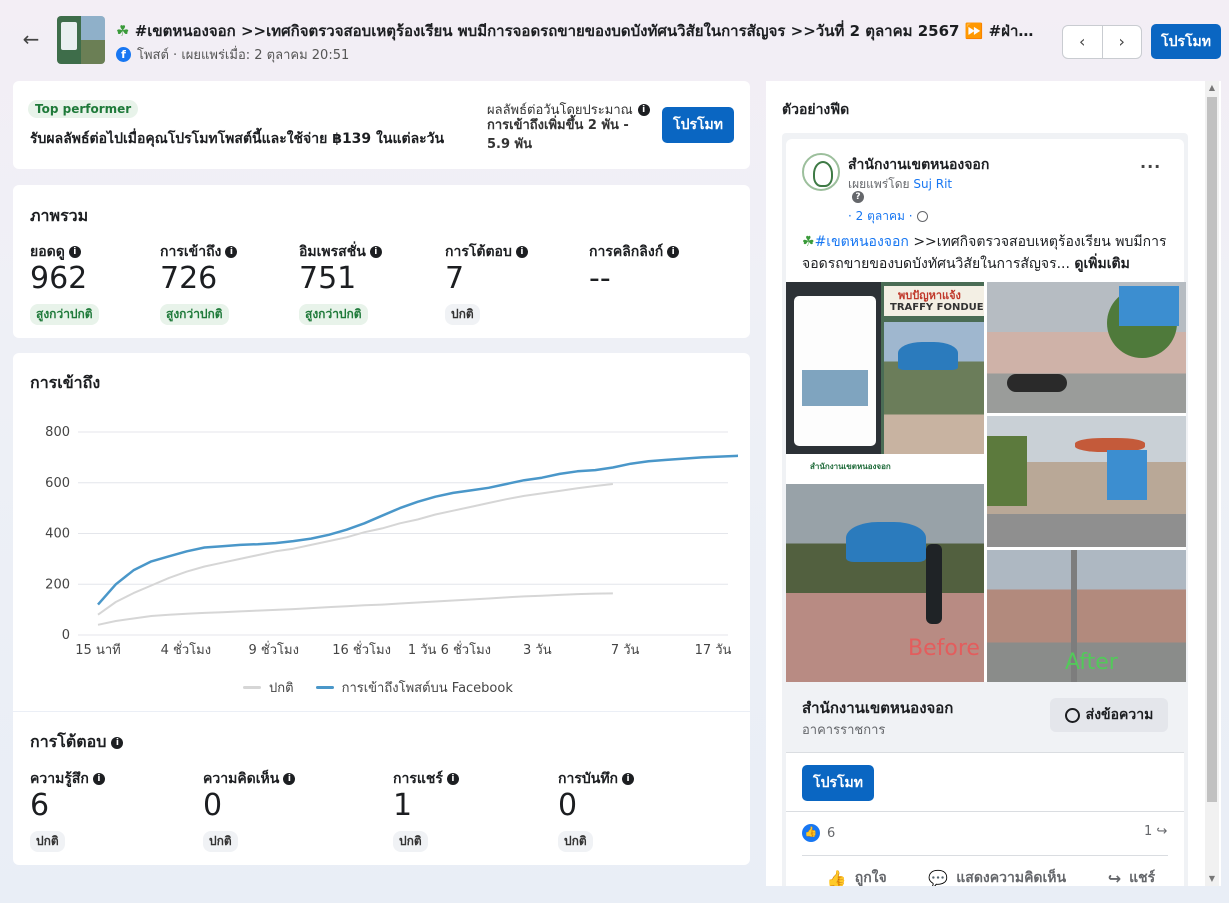  Describe the element at coordinates (81, 40) in the screenshot. I see `post-thumbnail` at that location.